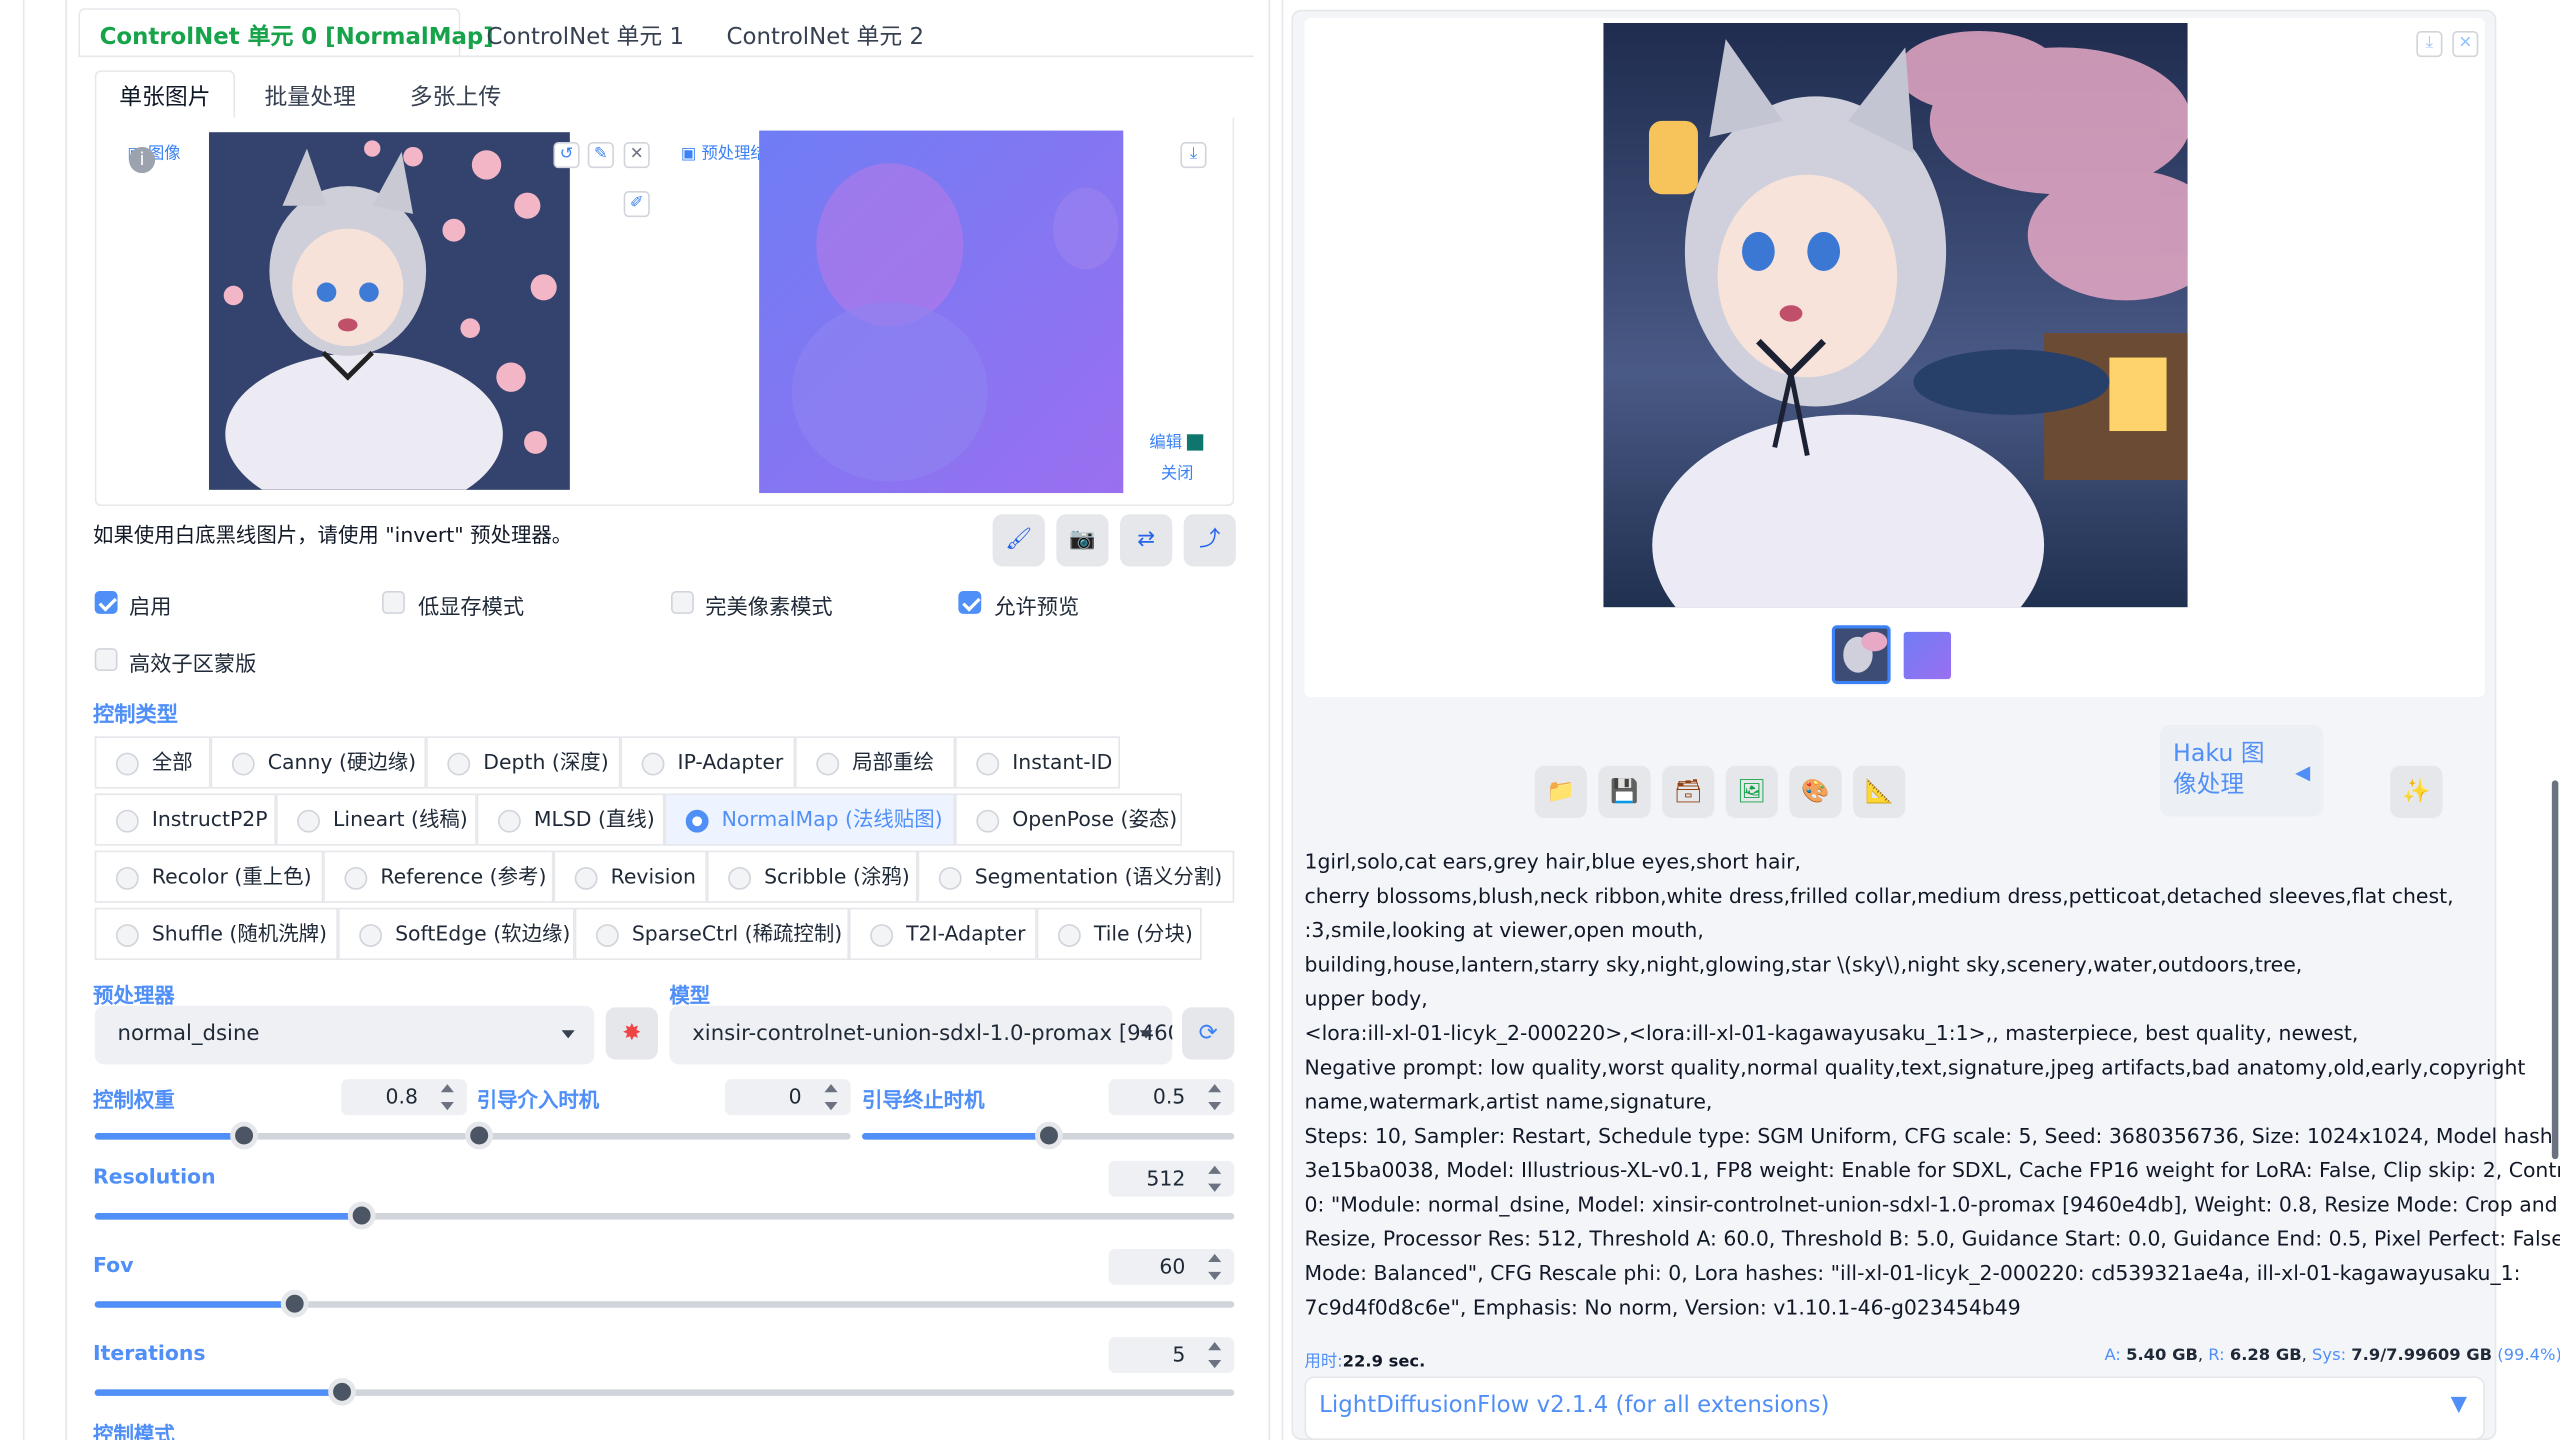 This screenshot has height=1440, width=2560. Describe the element at coordinates (631, 1033) in the screenshot. I see `run-preprocessor-icon: ✸` at that location.